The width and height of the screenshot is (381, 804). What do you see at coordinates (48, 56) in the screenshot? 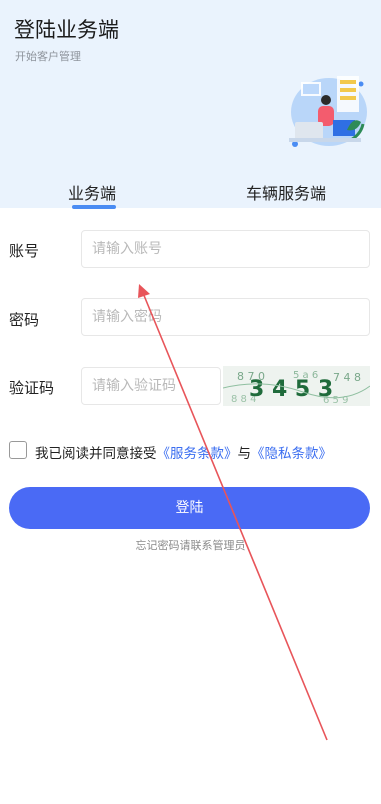
I see `page-subtitle: 开始客户管理` at bounding box center [48, 56].